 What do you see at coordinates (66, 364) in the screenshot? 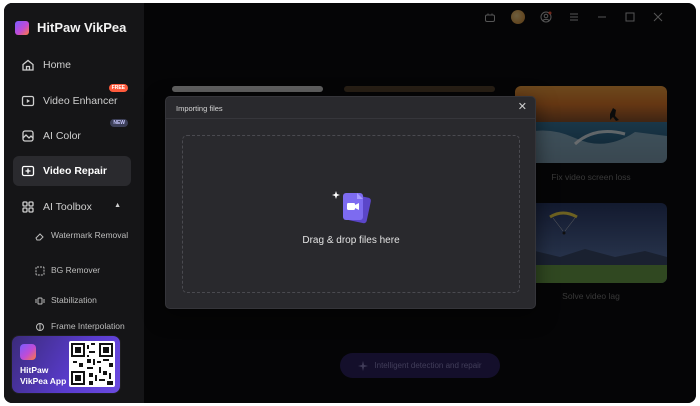
I see `app-promo-card: HitPaw VikPea App` at bounding box center [66, 364].